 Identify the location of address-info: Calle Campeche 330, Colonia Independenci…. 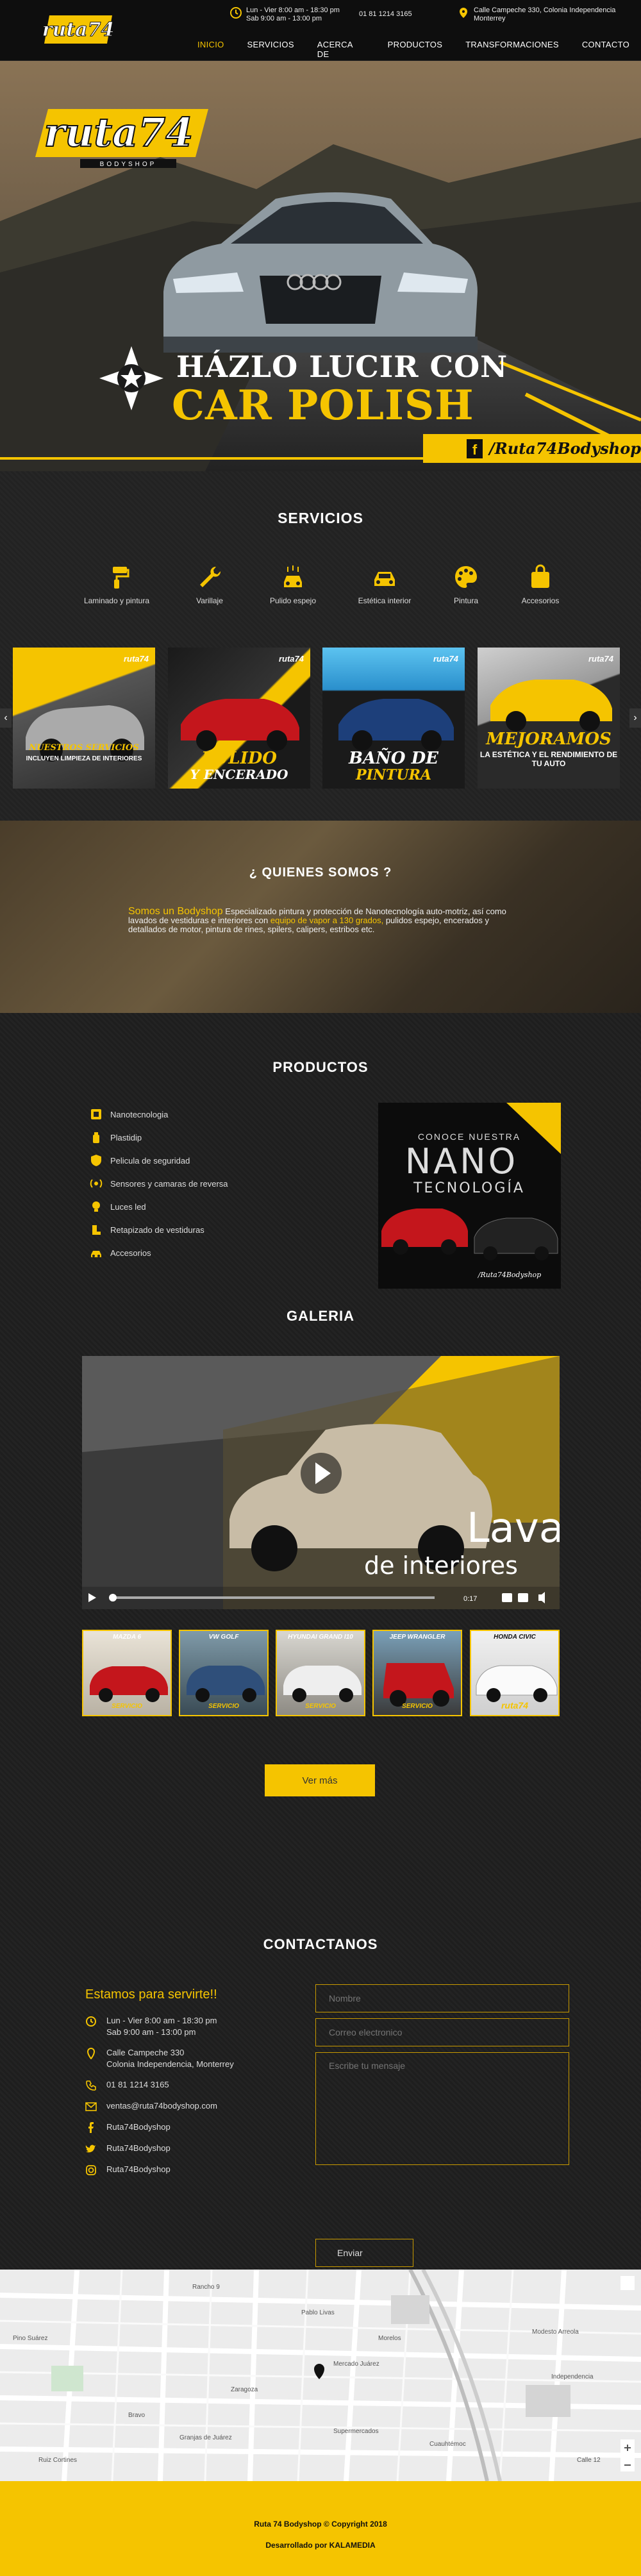
(536, 14).